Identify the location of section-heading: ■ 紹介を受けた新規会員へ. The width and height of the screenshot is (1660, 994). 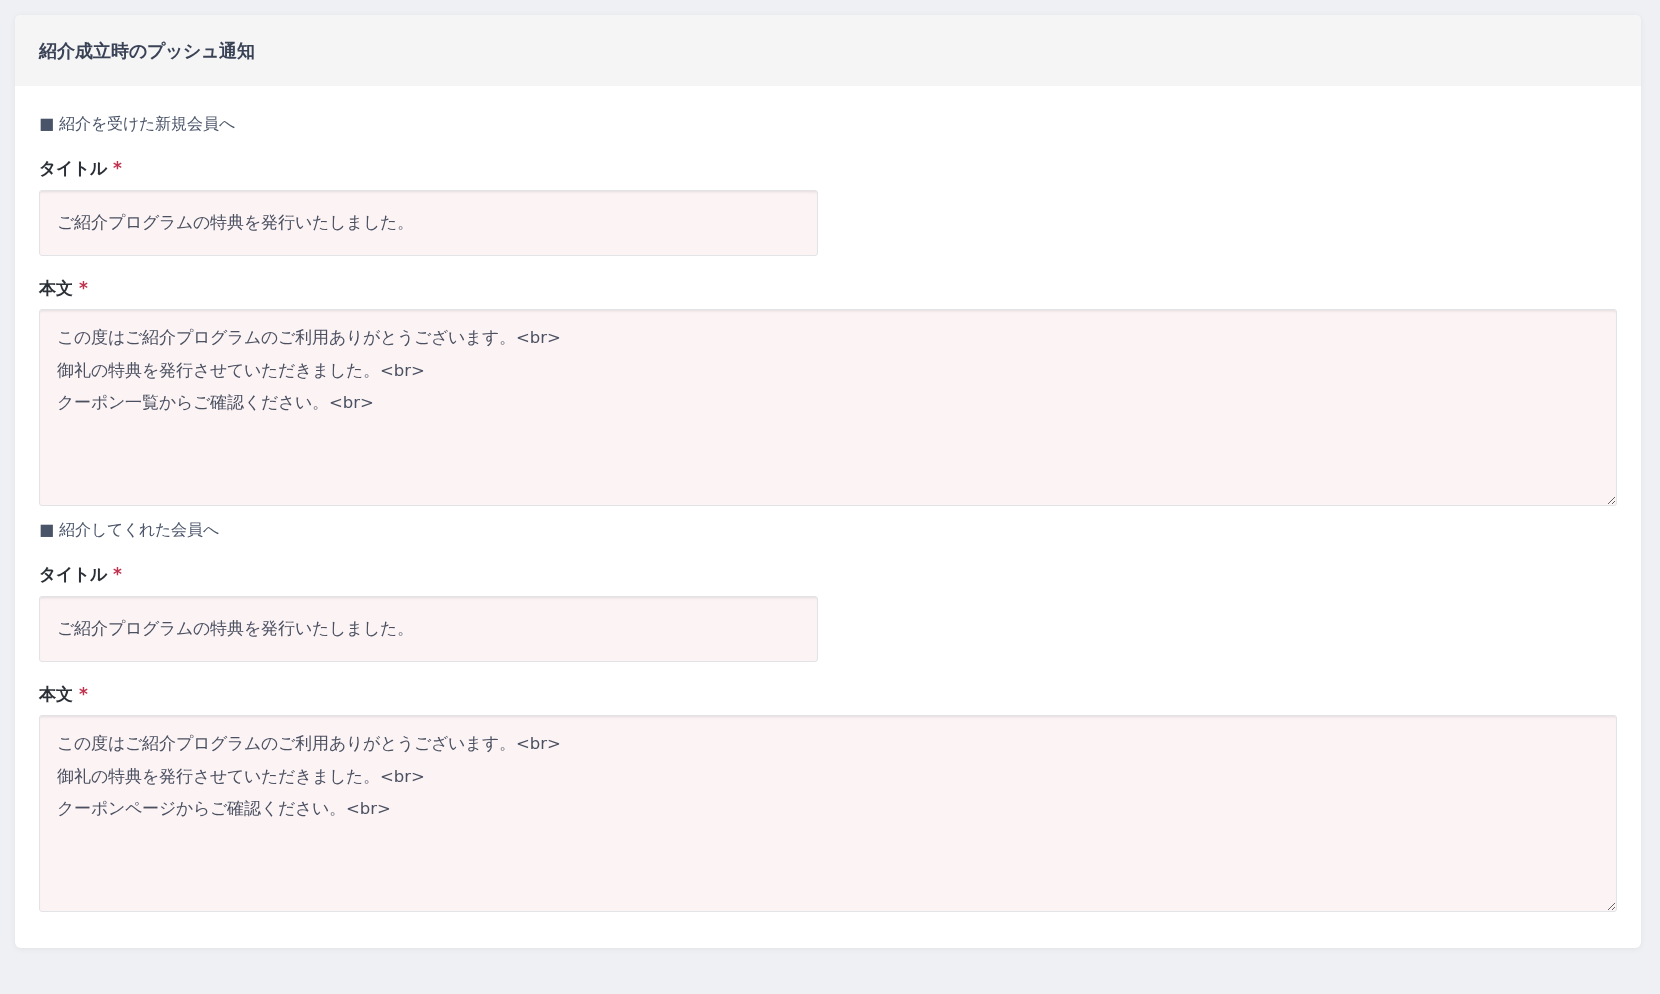
(138, 124).